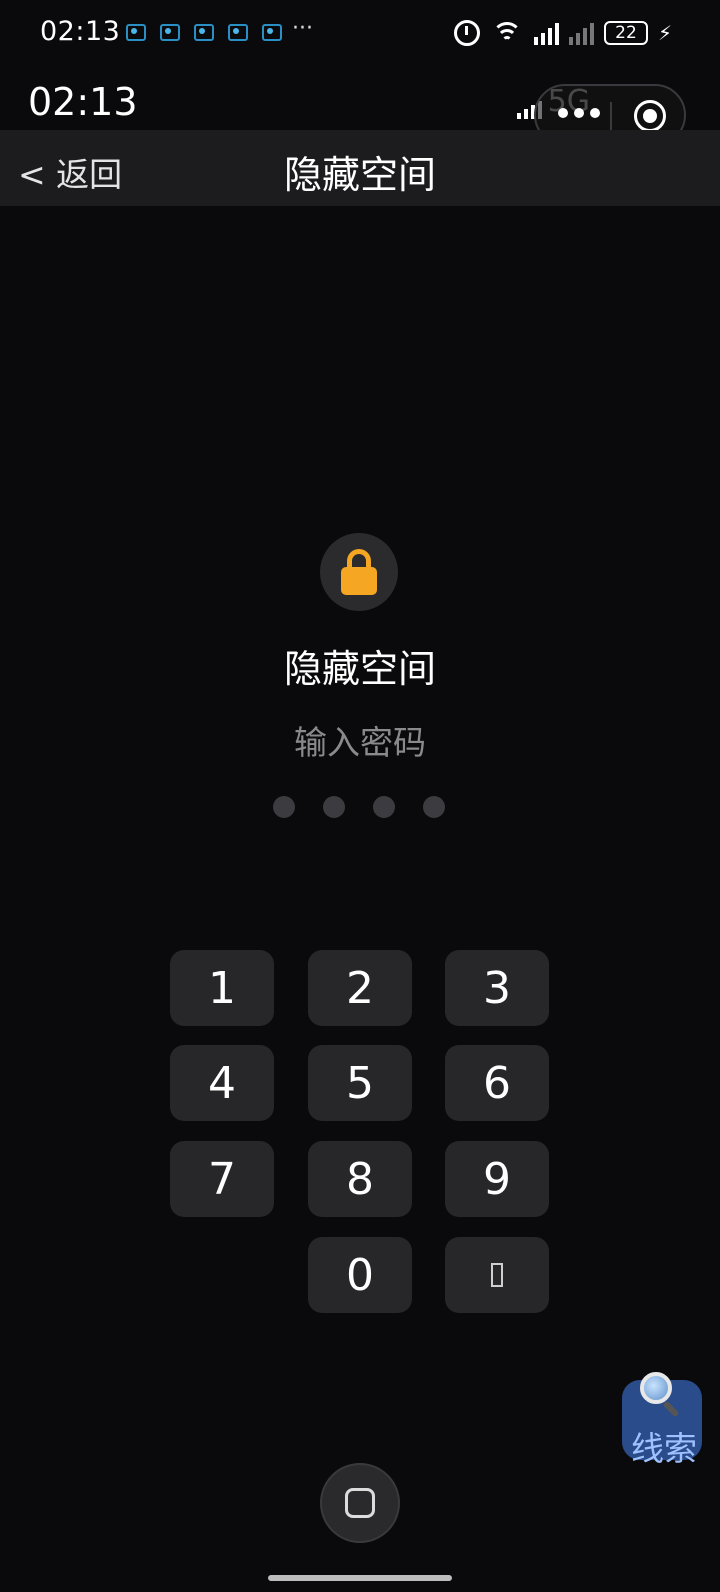 This screenshot has width=720, height=1592. Describe the element at coordinates (497, 1179) in the screenshot. I see `key-9: 9` at that location.